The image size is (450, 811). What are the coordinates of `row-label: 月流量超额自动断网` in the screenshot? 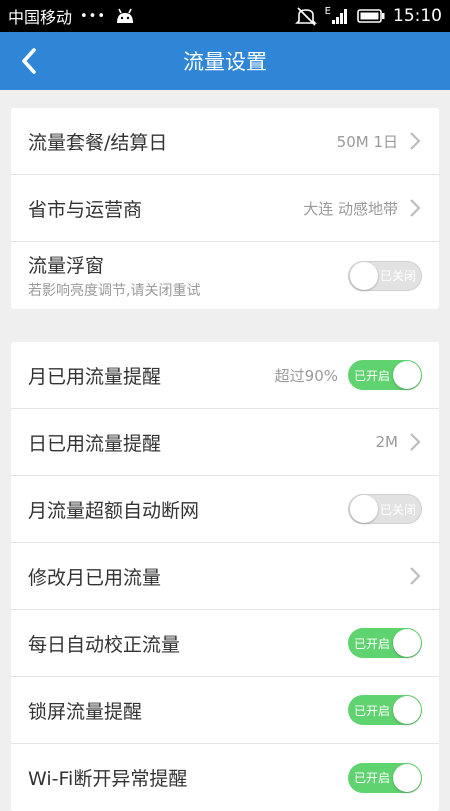 It's located at (114, 510).